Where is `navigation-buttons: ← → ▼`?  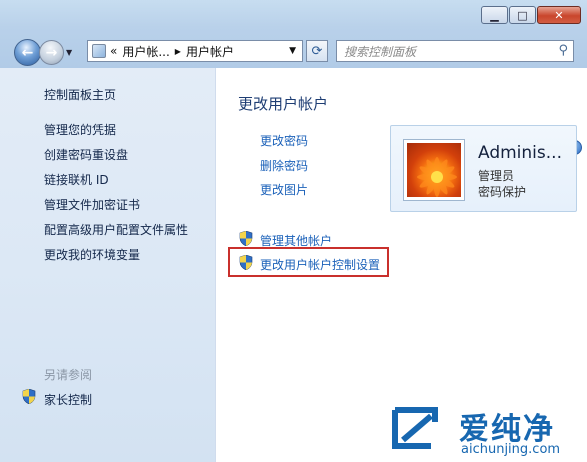 navigation-buttons: ← → ▼ is located at coordinates (43, 52).